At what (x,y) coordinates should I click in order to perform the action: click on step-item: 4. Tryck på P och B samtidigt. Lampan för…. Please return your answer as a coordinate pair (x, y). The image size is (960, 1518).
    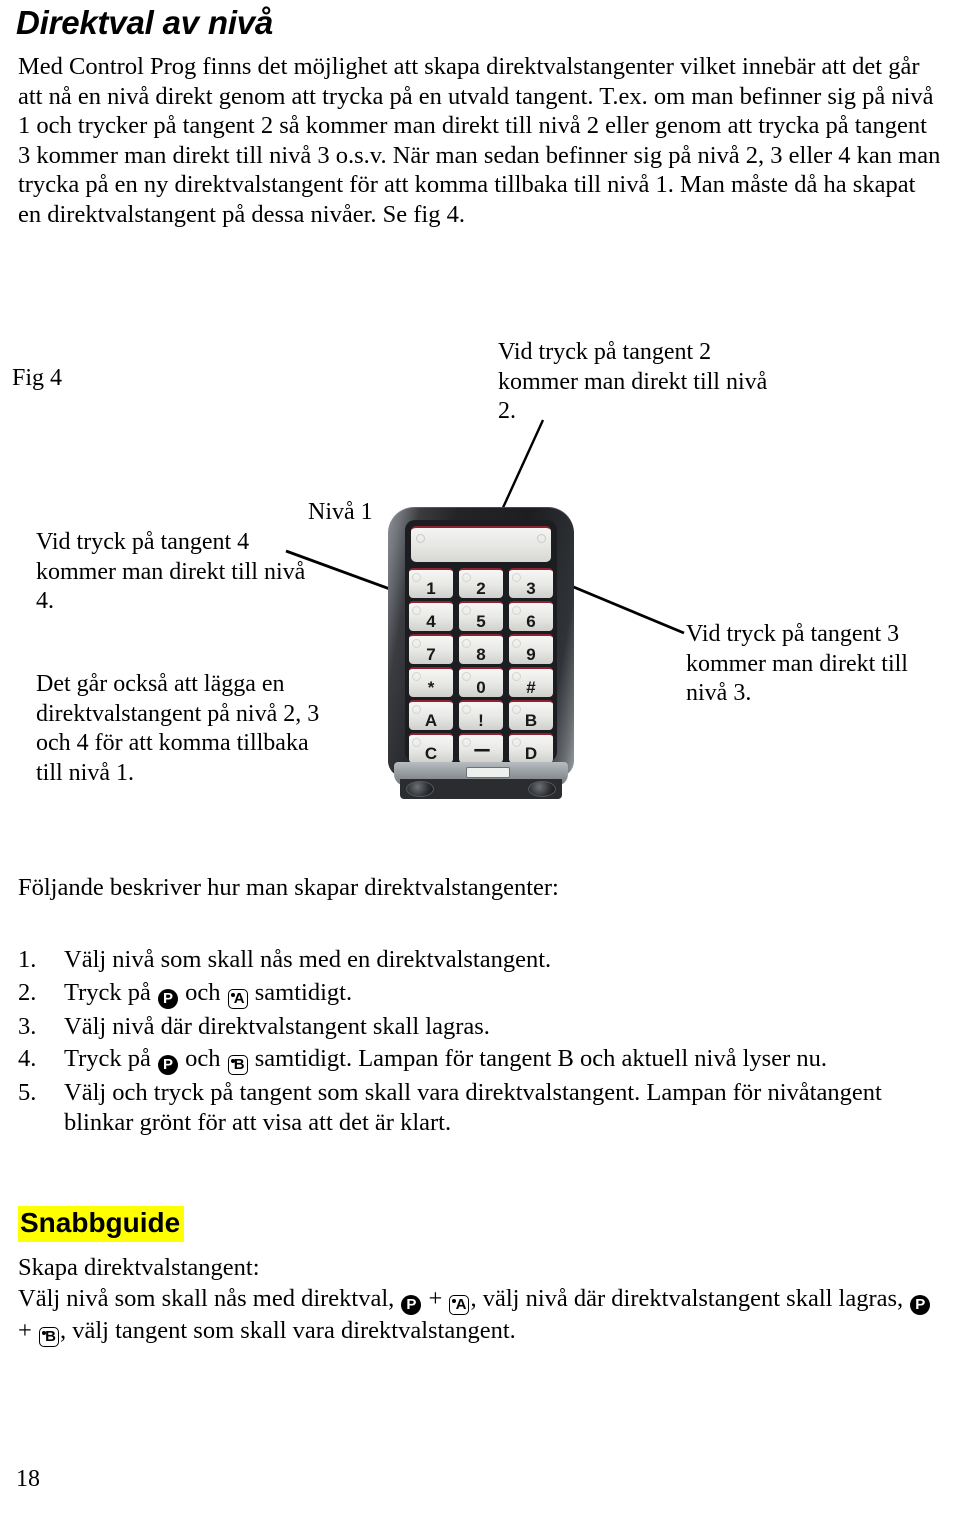
    Looking at the image, I should click on (480, 1059).